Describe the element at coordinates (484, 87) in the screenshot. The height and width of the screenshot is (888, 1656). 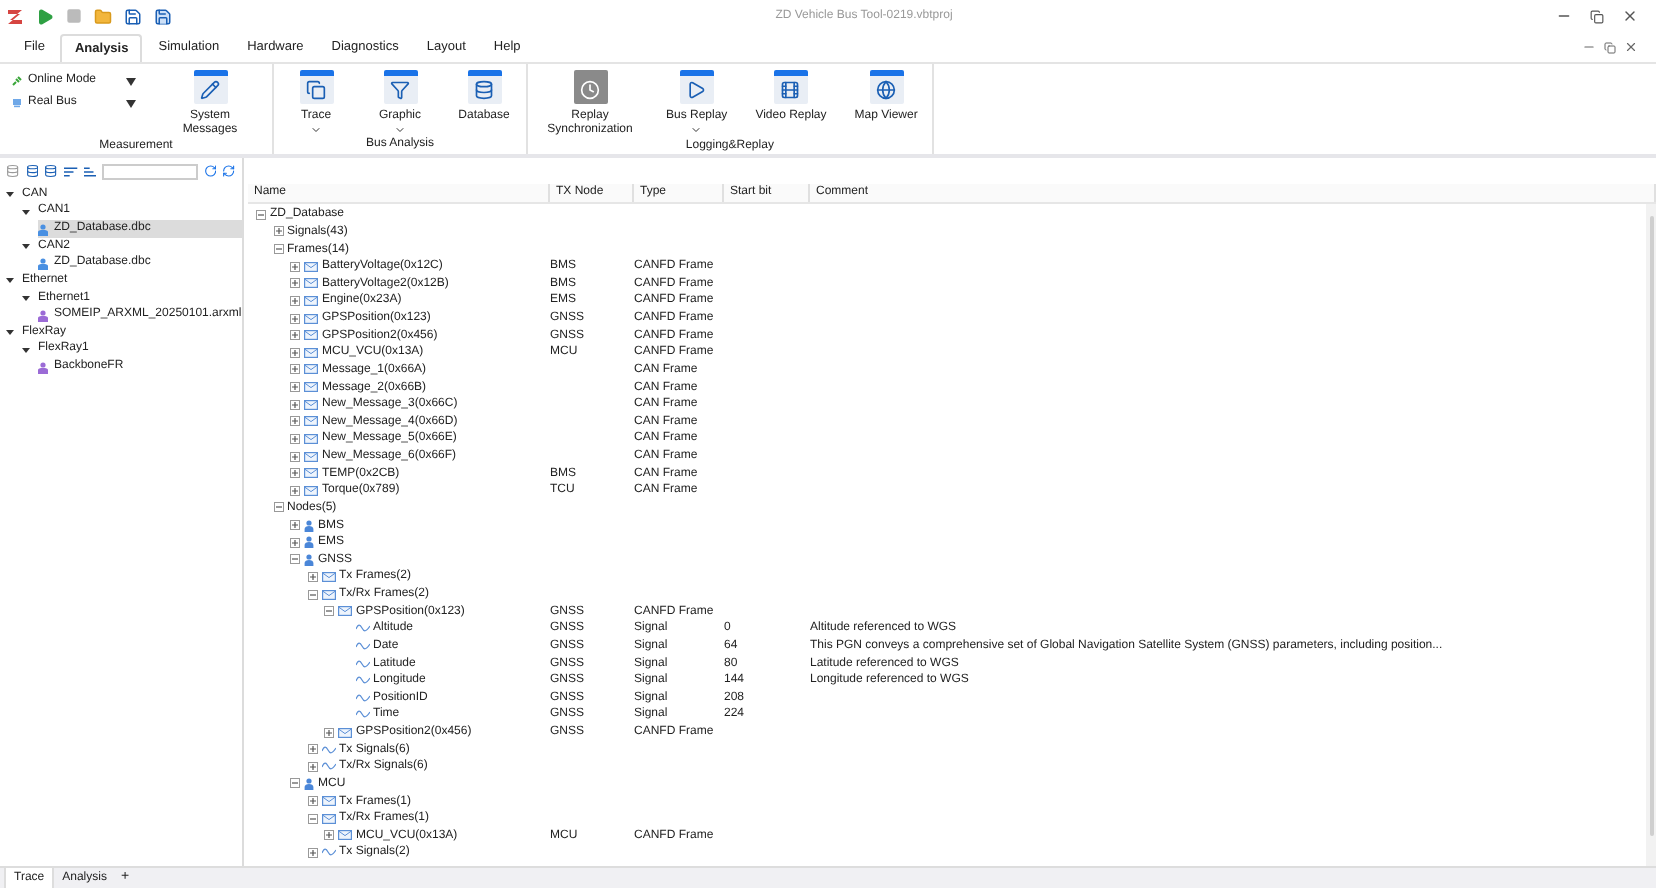
I see `database-window-icon` at that location.